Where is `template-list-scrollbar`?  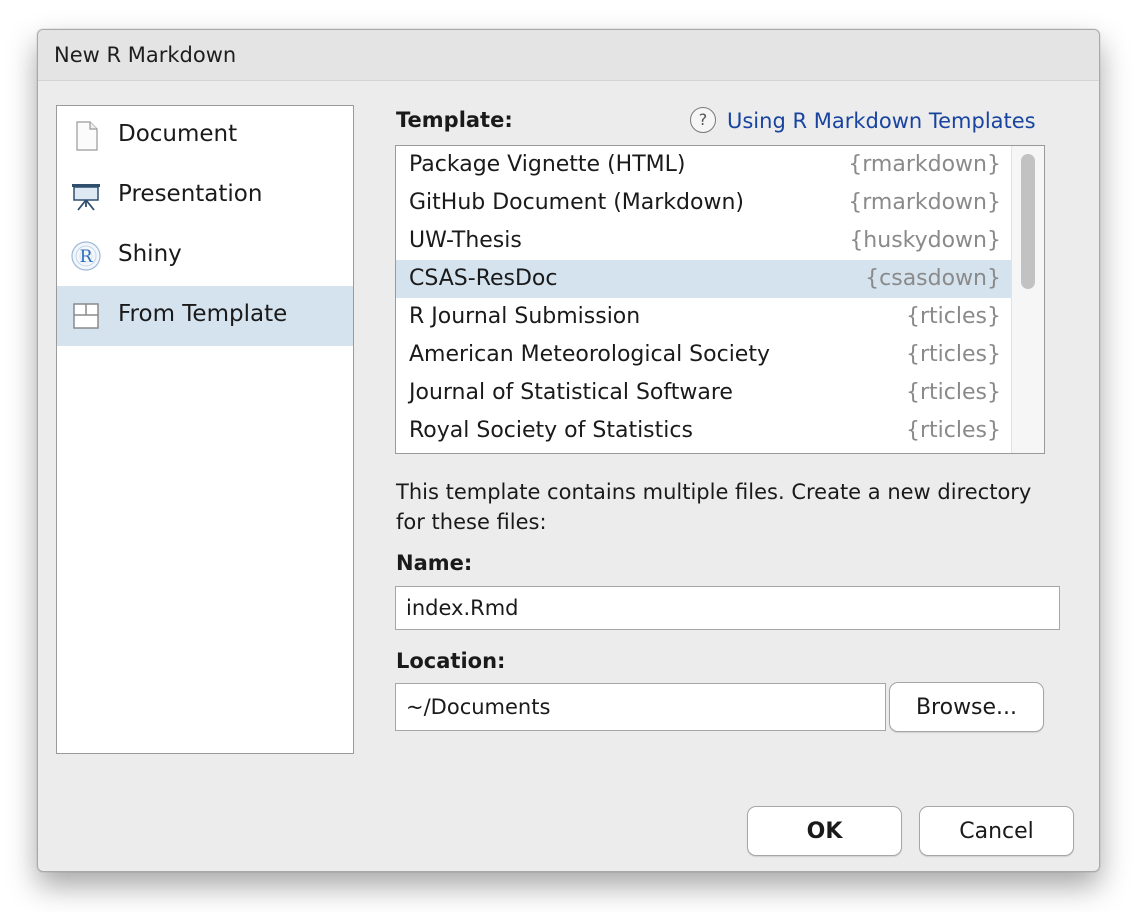
template-list-scrollbar is located at coordinates (1027, 299).